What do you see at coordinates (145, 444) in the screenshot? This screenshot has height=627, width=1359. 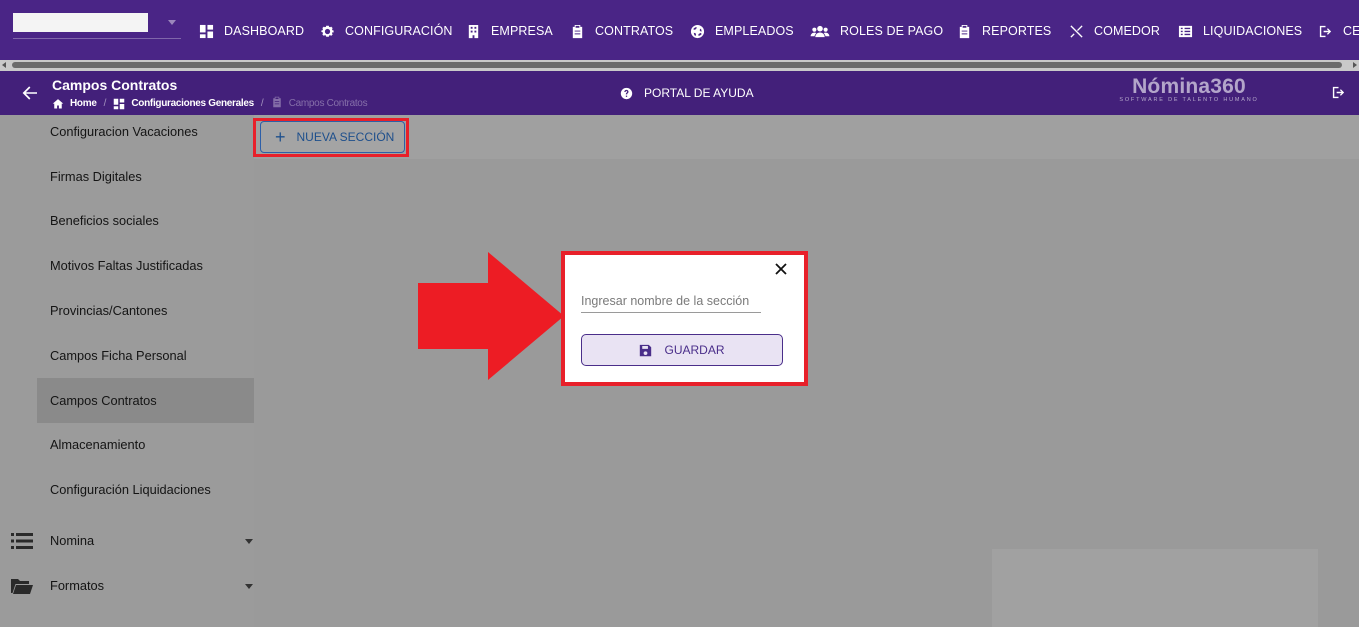 I see `sidebar-item-almacenamiento: Almacenamiento` at bounding box center [145, 444].